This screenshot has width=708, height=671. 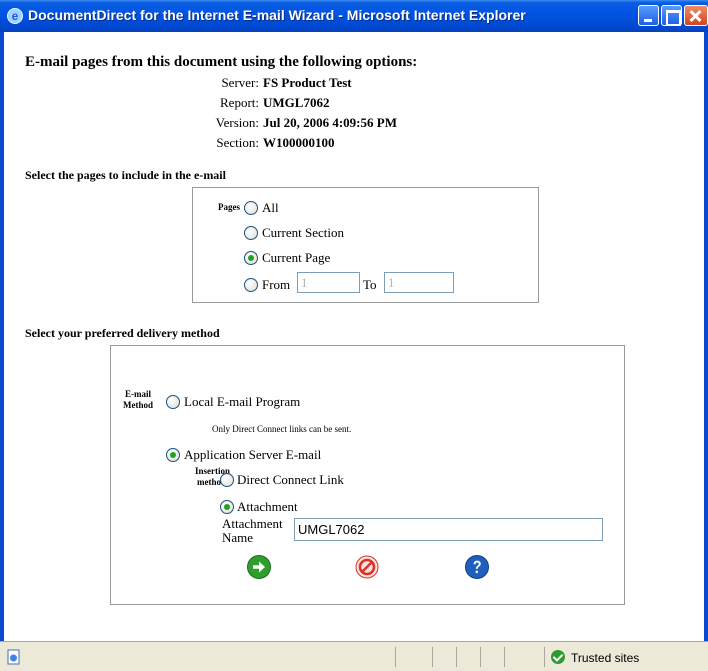 I want to click on radio-direct-connect-link-label: Direct Connect Link, so click(x=290, y=480).